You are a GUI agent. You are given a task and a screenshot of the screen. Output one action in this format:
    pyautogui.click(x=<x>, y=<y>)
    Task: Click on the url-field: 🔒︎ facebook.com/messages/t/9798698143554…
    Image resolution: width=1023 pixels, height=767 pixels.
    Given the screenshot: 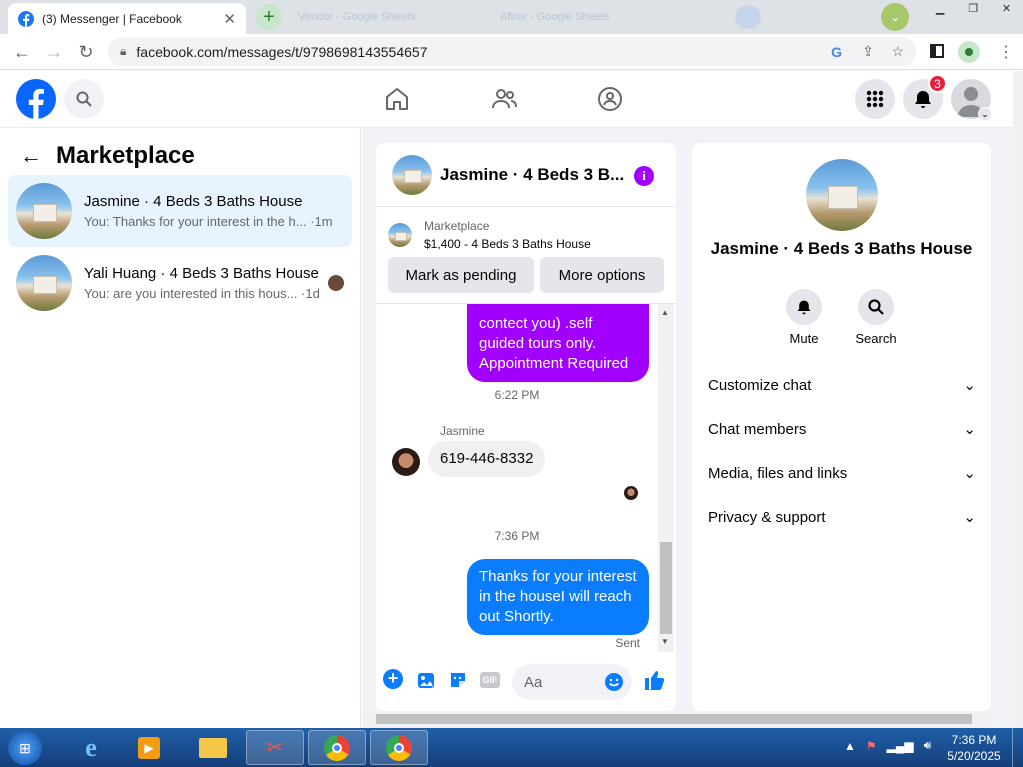 What is the action you would take?
    pyautogui.click(x=512, y=51)
    